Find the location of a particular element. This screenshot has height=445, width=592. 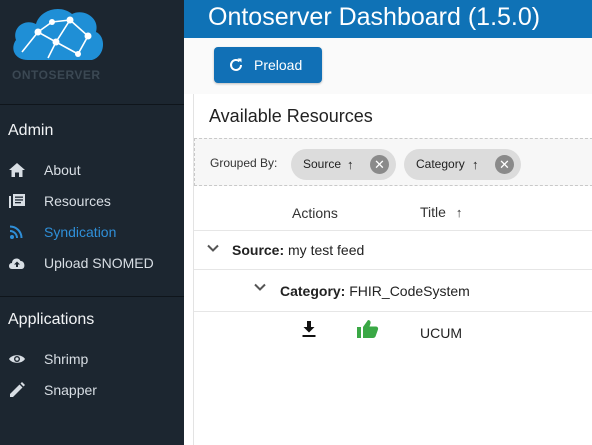

group-value: my test feed is located at coordinates (326, 250).